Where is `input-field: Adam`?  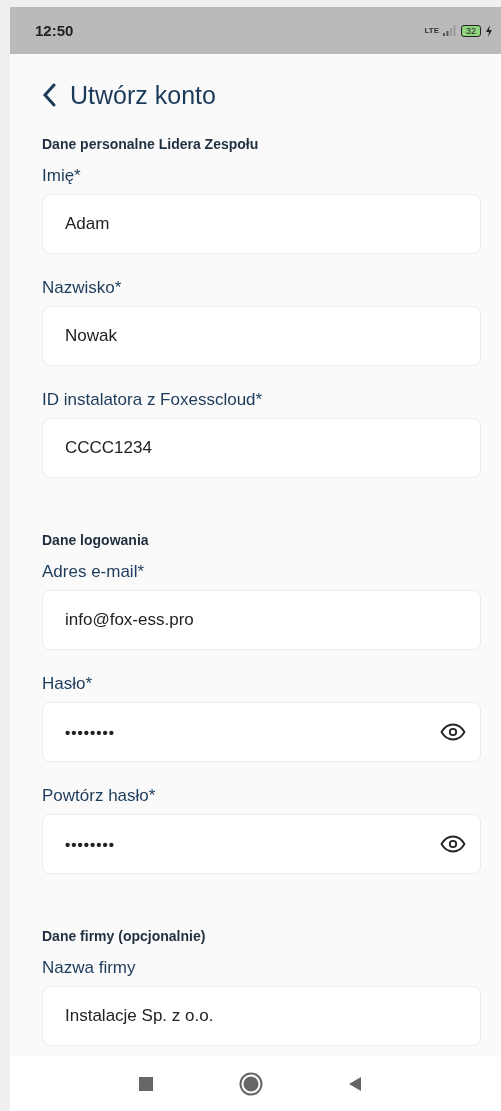
input-field: Adam is located at coordinates (261, 224).